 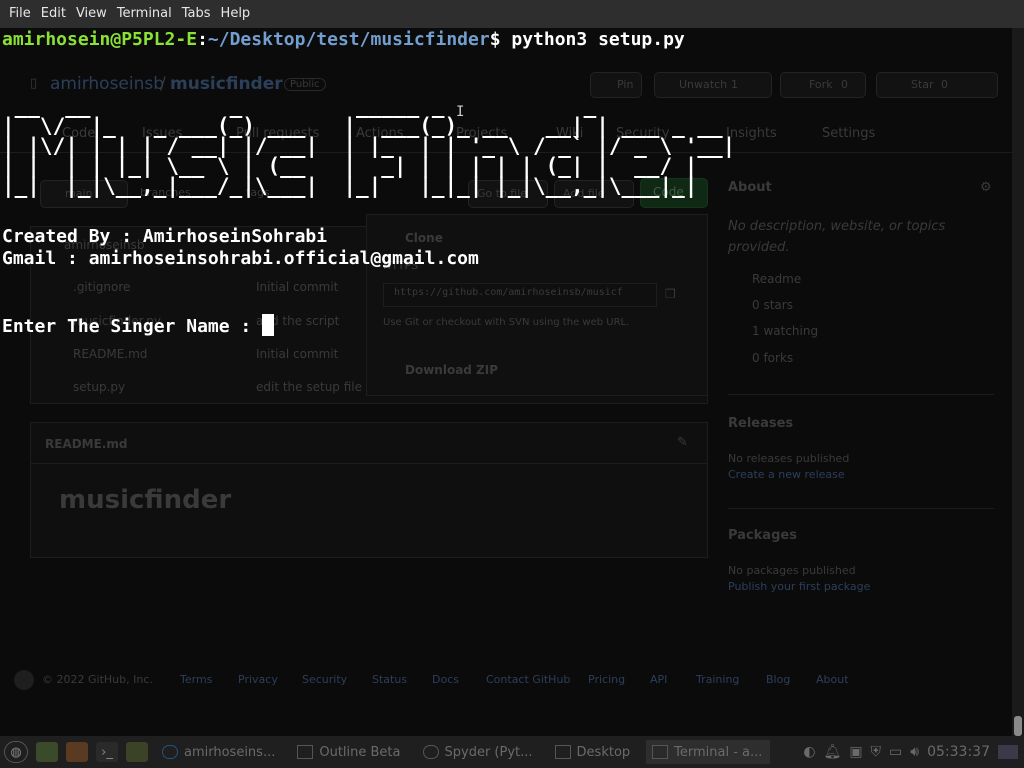 What do you see at coordinates (809, 752) in the screenshot?
I see `tray-app-icon: ◐` at bounding box center [809, 752].